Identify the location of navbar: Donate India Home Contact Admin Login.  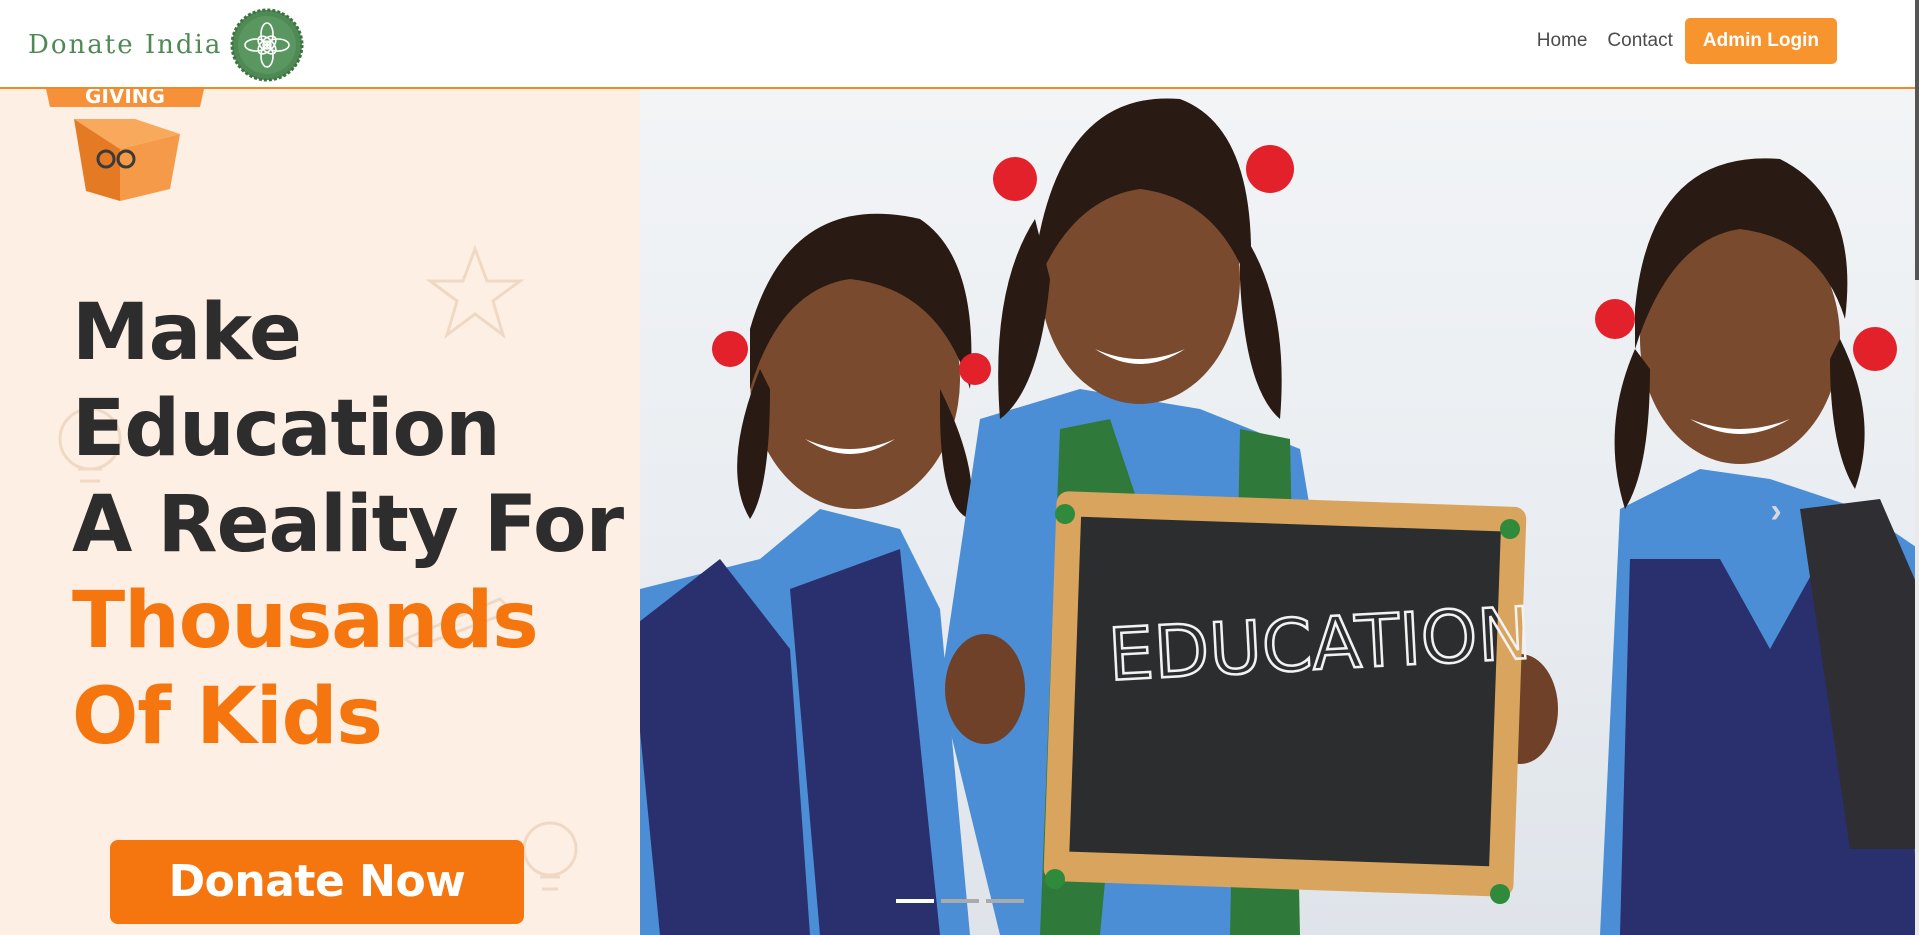
(959, 44).